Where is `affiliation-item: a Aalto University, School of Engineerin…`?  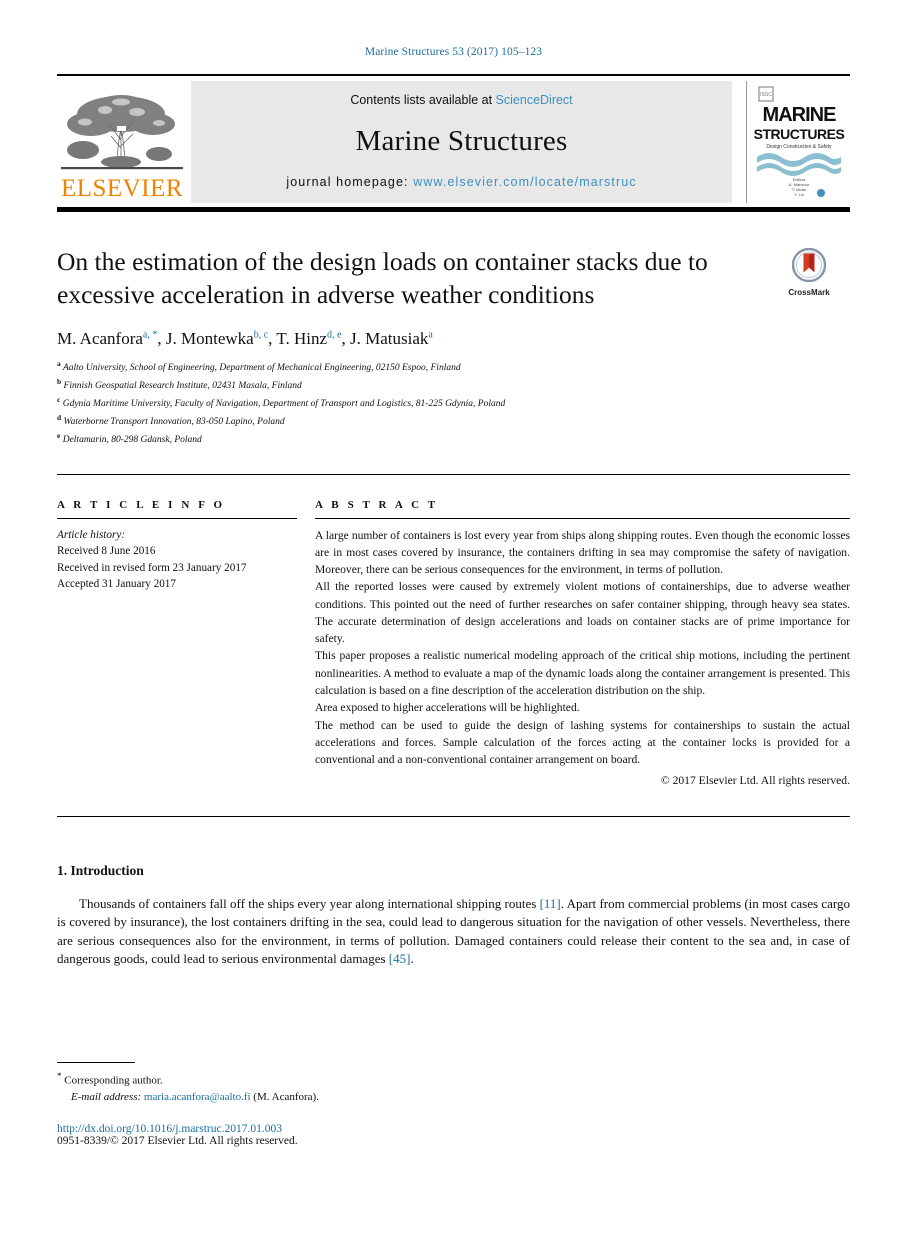 affiliation-item: a Aalto University, School of Engineerin… is located at coordinates (453, 367).